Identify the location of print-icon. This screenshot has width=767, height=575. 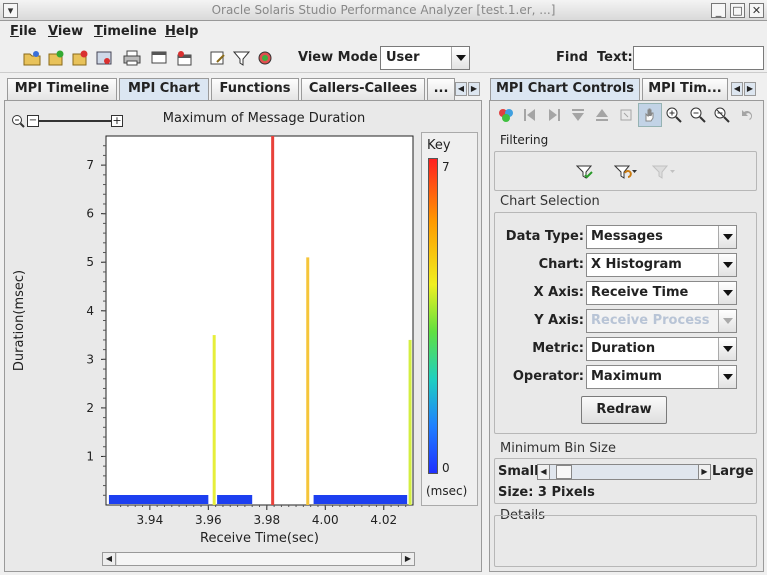
(132, 58).